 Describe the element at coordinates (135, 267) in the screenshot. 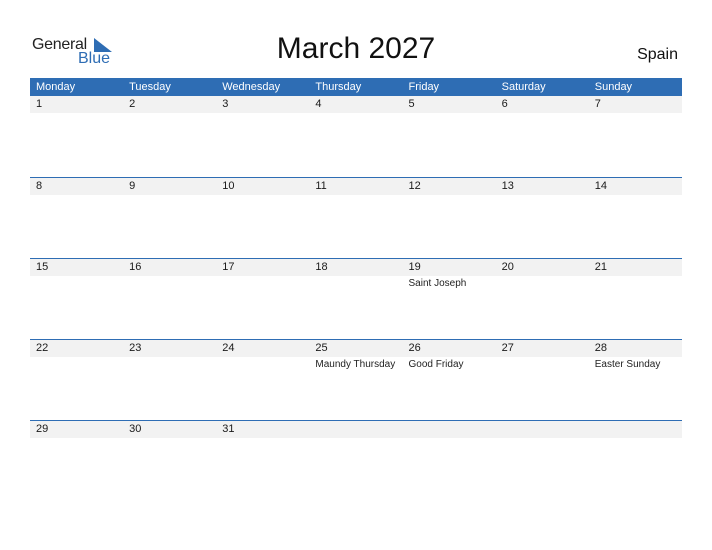

I see `day-number: 16` at that location.